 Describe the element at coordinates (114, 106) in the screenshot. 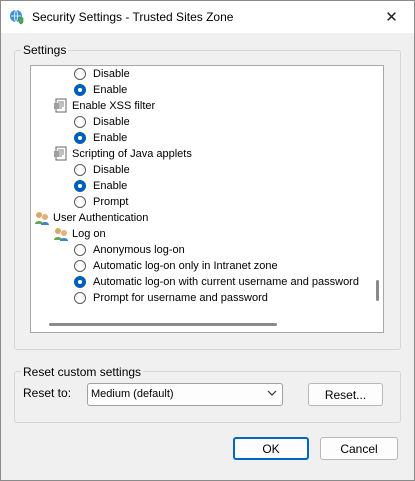

I see `list-item-label: Enable XSS filter` at that location.